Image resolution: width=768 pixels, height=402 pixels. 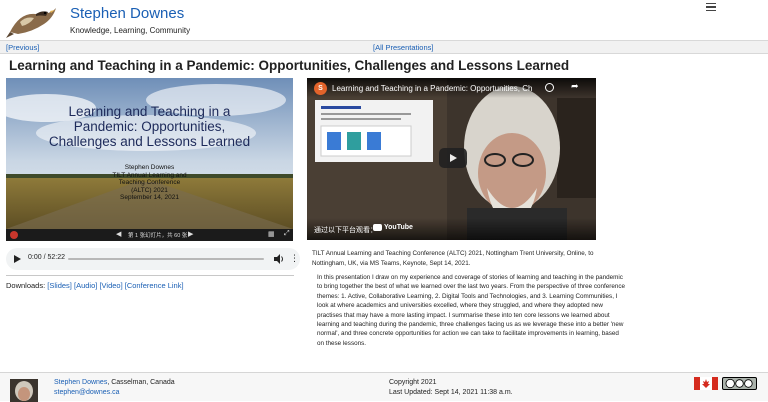 I want to click on author-email-link: stephen@downes.ca, so click(x=86, y=392).